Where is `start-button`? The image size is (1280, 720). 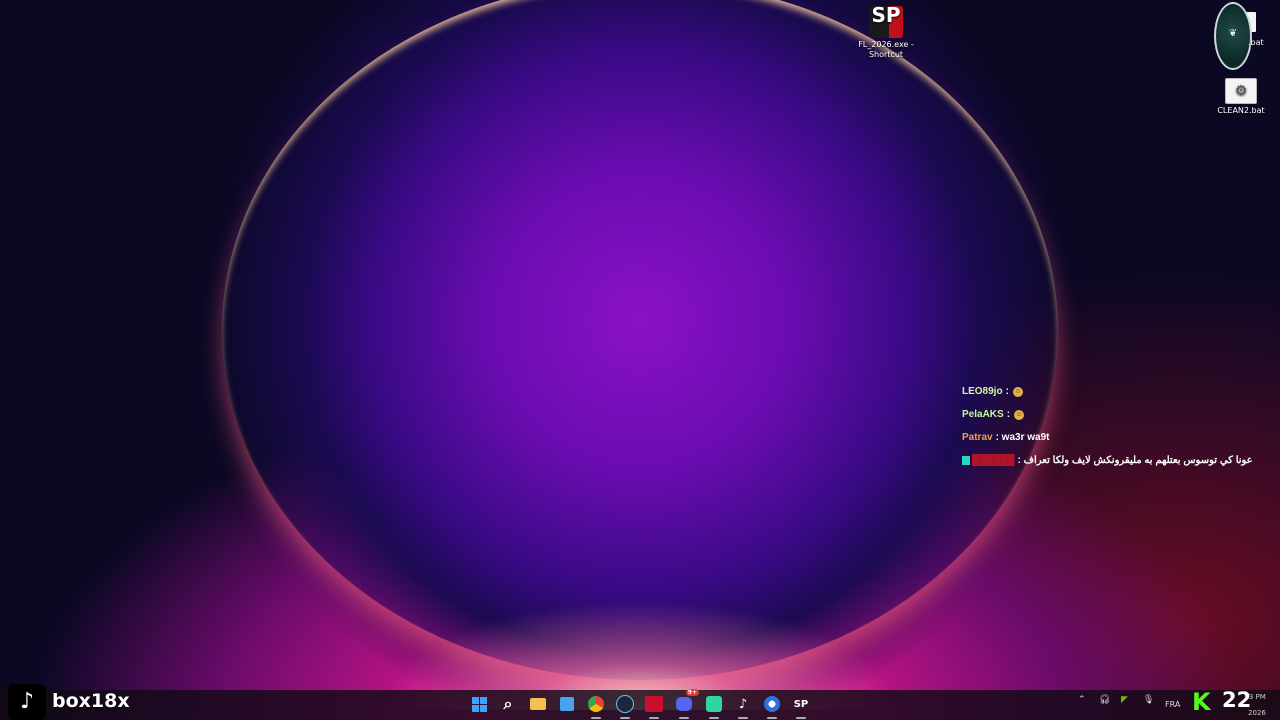
start-button is located at coordinates (479, 704).